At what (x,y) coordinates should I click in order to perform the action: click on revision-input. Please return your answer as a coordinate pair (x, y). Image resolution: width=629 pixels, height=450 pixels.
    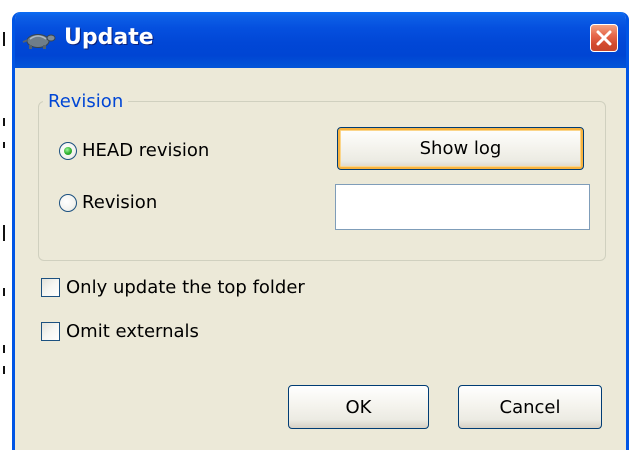
    Looking at the image, I should click on (462, 207).